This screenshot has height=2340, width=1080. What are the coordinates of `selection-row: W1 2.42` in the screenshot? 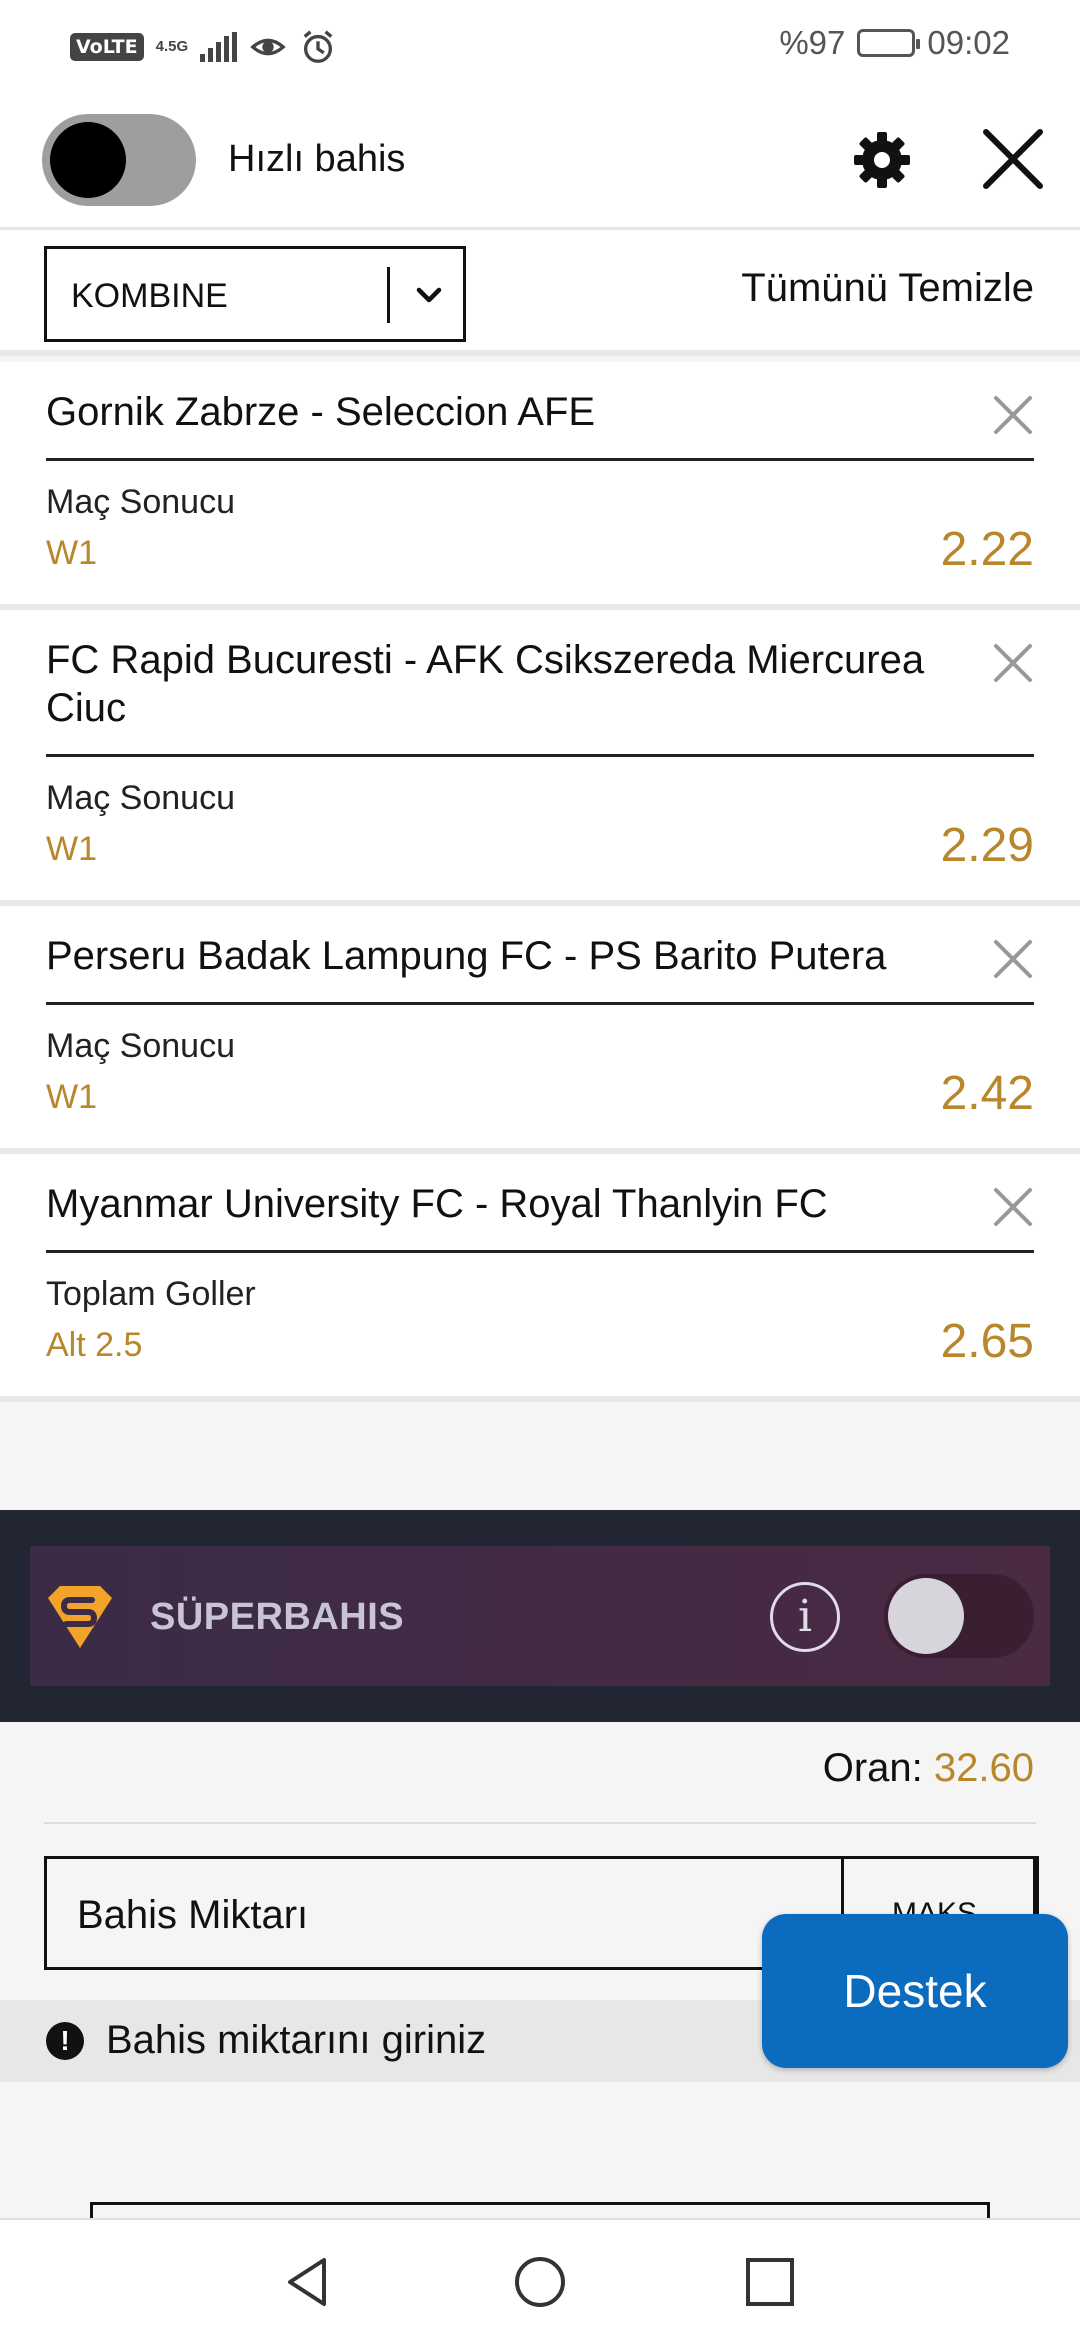 It's located at (540, 1099).